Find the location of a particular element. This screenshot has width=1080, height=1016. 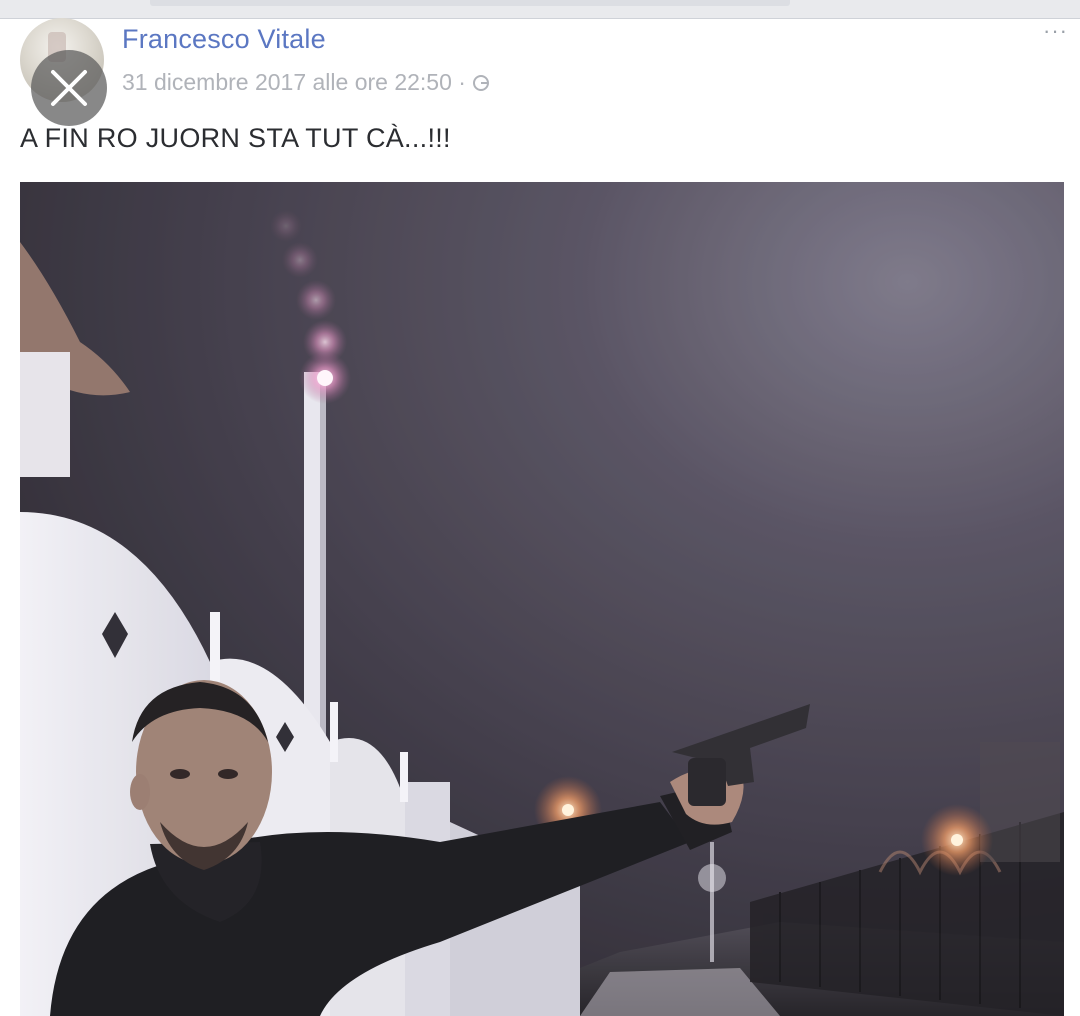

browser-top-bar is located at coordinates (540, 9).